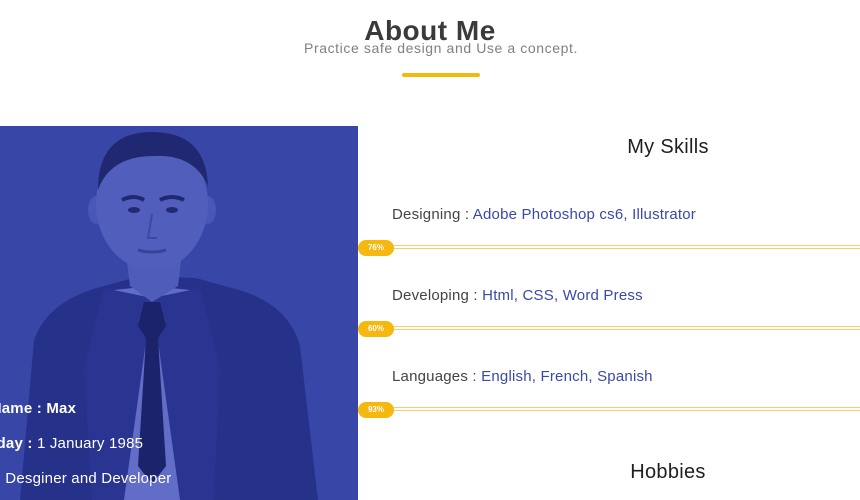  What do you see at coordinates (61, 408) in the screenshot?
I see `profile-name-value: Max` at bounding box center [61, 408].